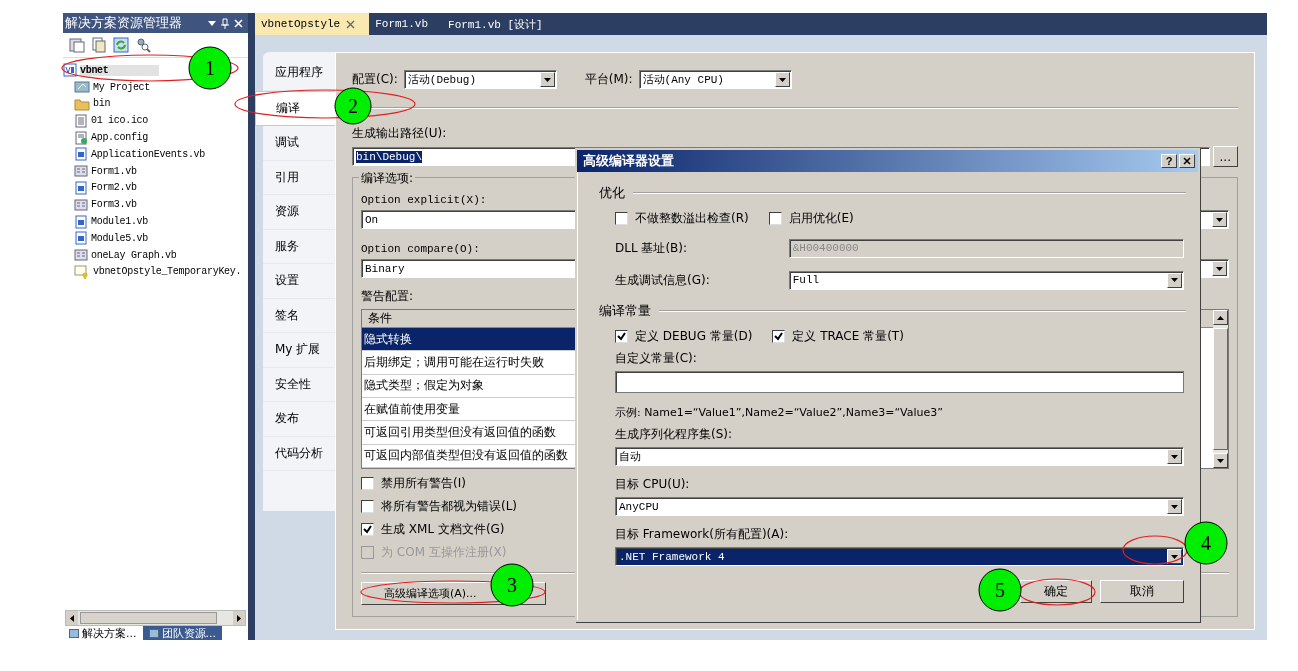 The width and height of the screenshot is (1298, 671). I want to click on tree-item: Module5.vb, so click(161, 238).